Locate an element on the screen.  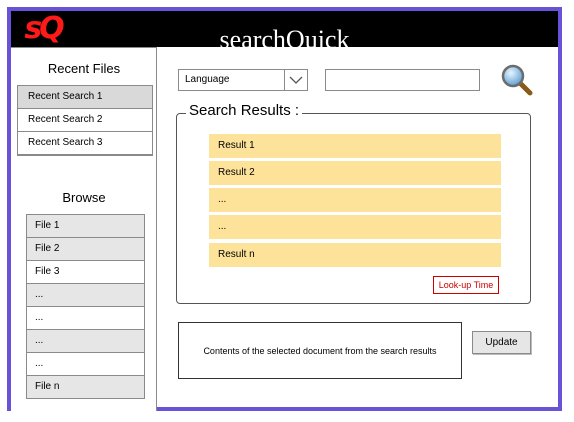
result-item: Result 2 is located at coordinates (355, 173).